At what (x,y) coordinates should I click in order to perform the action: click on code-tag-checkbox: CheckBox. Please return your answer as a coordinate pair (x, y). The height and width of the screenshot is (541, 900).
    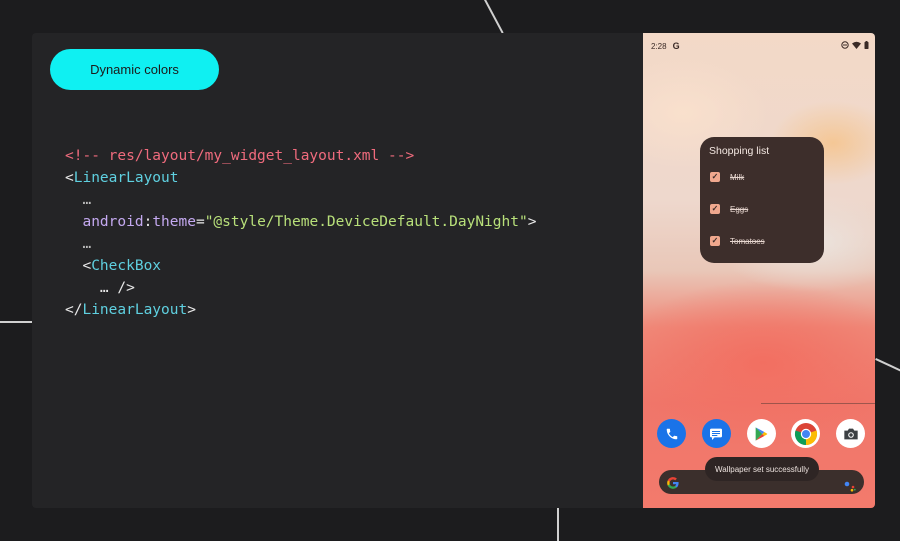
    Looking at the image, I should click on (126, 266).